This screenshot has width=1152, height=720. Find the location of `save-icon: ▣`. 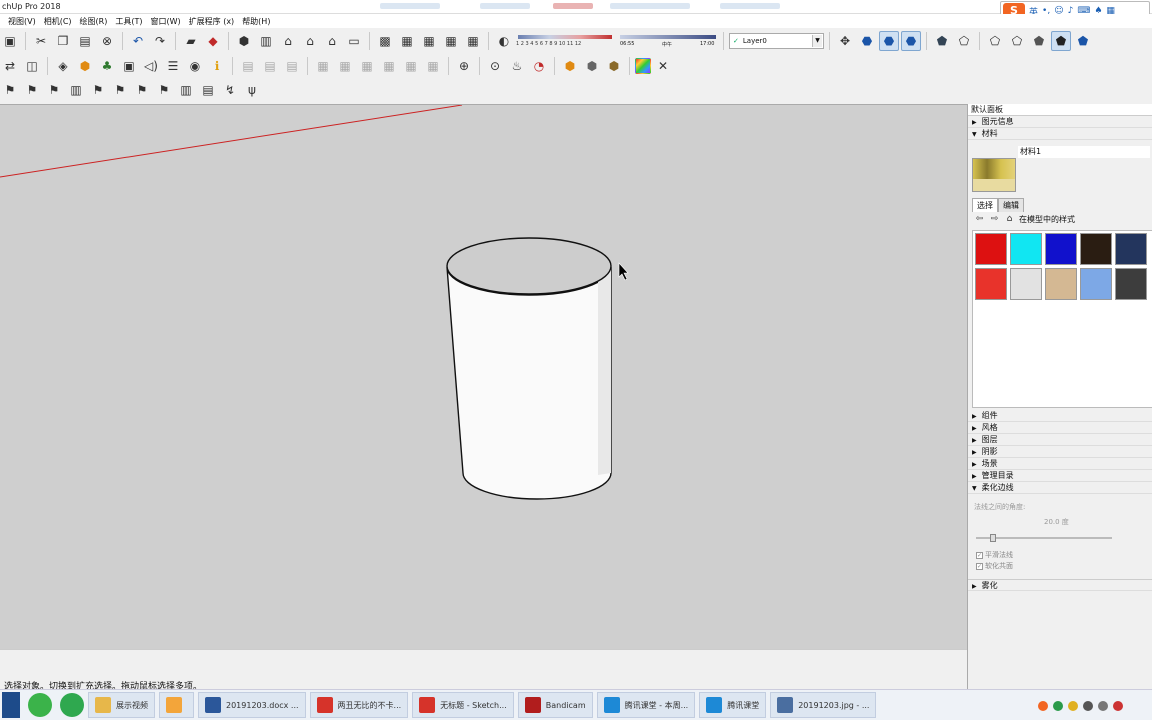

save-icon: ▣ is located at coordinates (10, 41).